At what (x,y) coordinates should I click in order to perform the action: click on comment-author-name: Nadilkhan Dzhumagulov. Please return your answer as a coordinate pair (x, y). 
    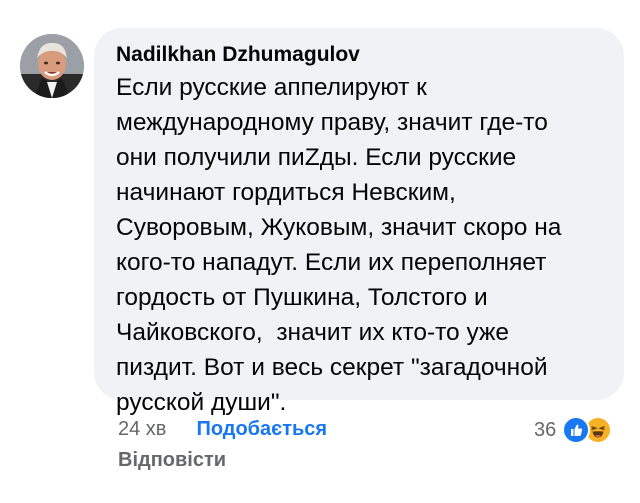
    Looking at the image, I should click on (361, 55).